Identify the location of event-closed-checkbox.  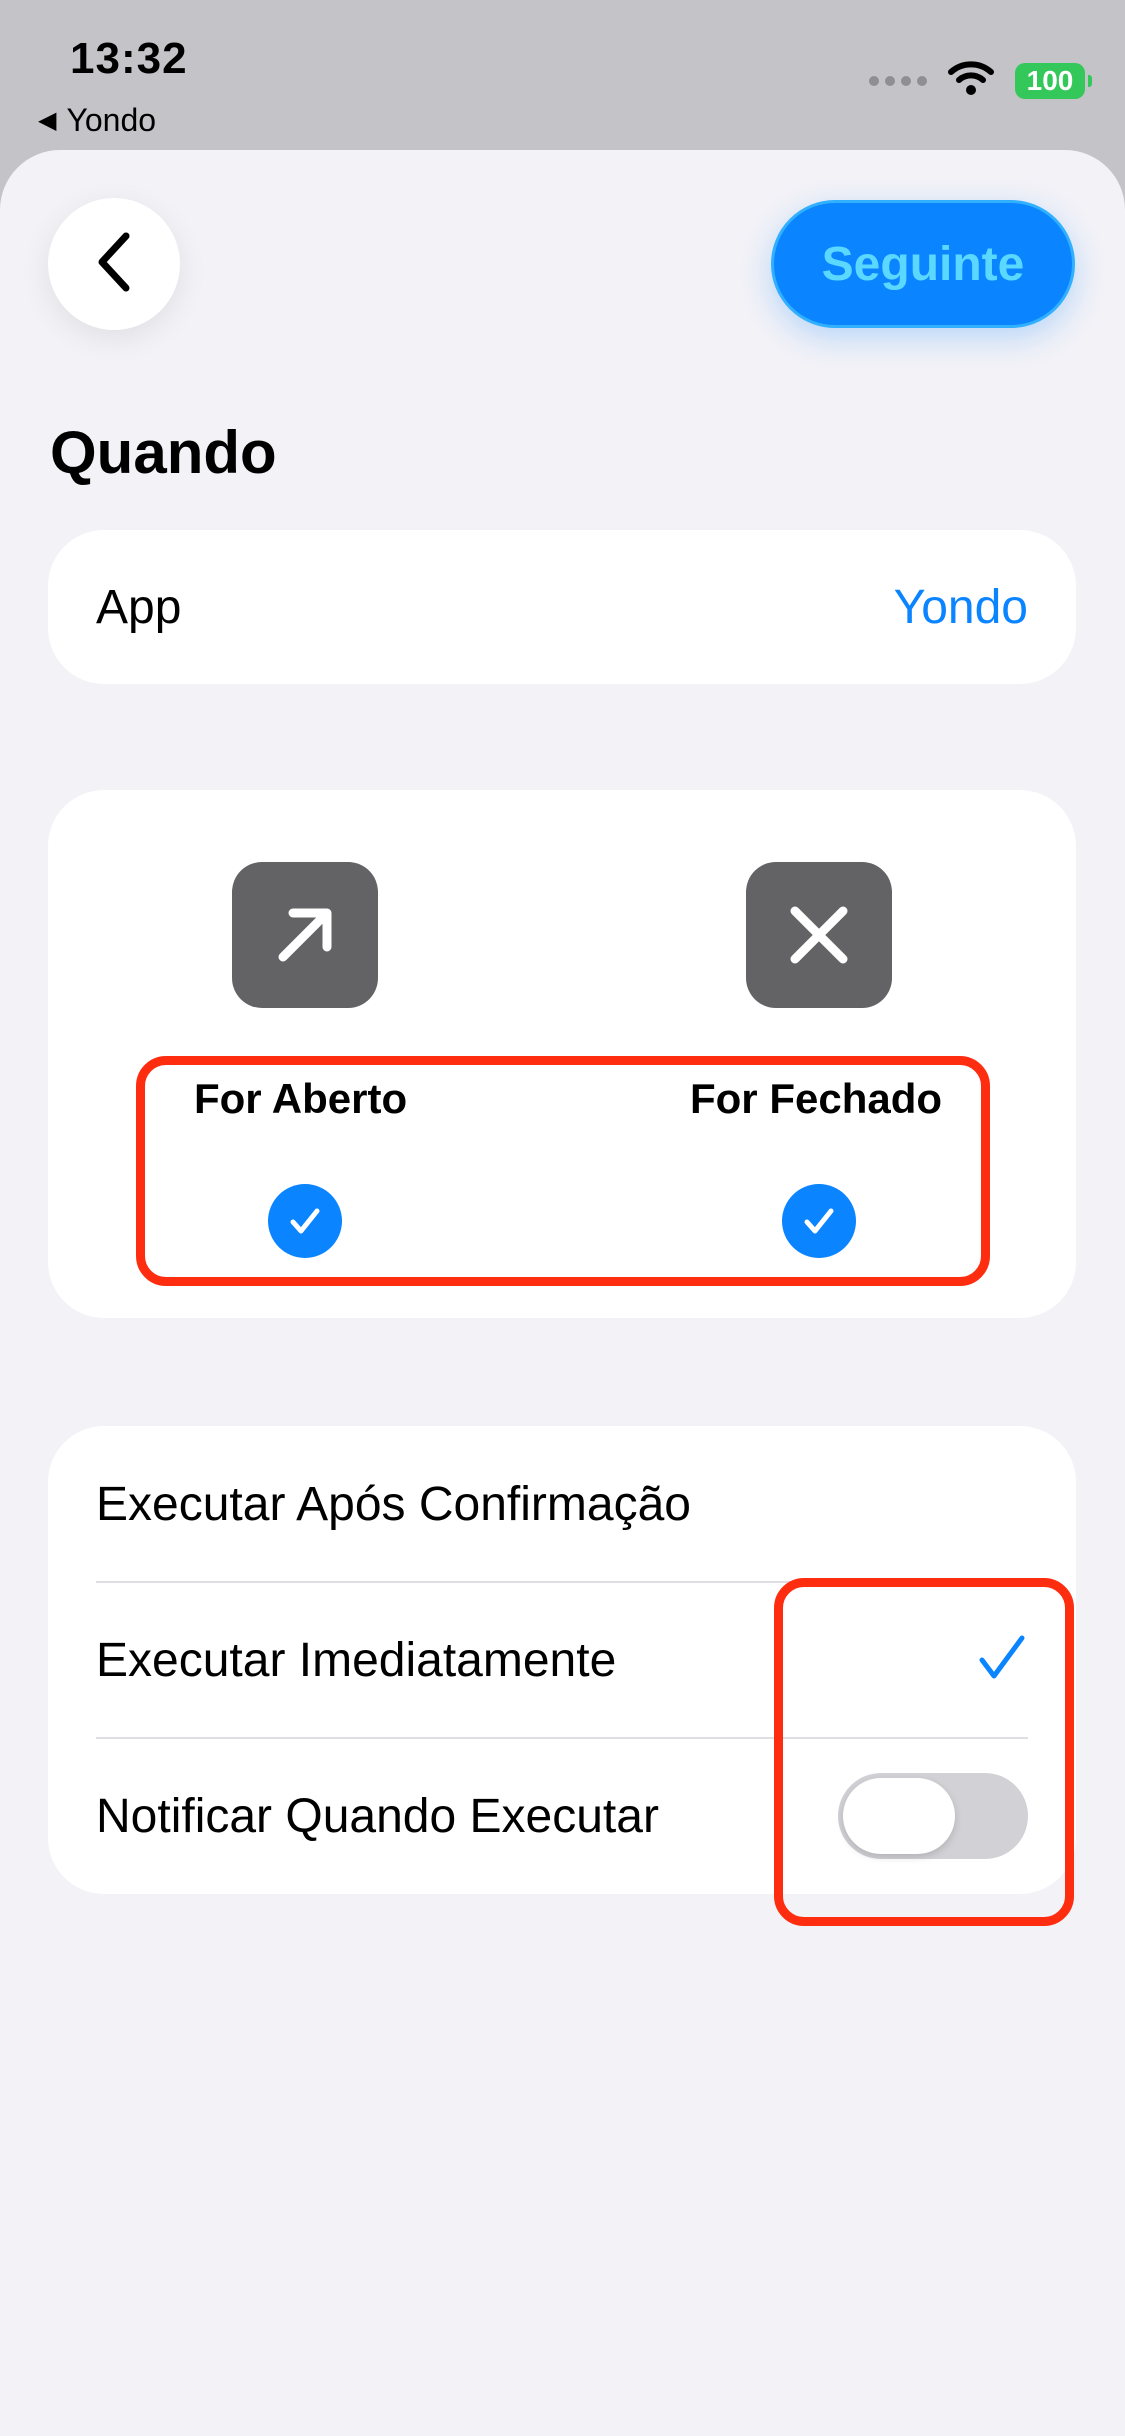
(819, 1221).